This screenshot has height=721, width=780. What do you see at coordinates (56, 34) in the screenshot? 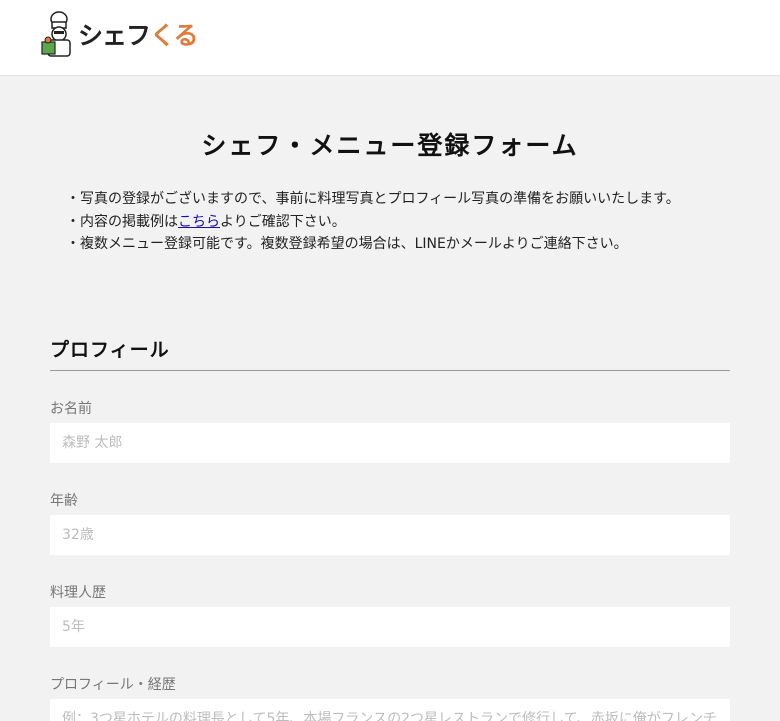
I see `chef-mascot-icon` at bounding box center [56, 34].